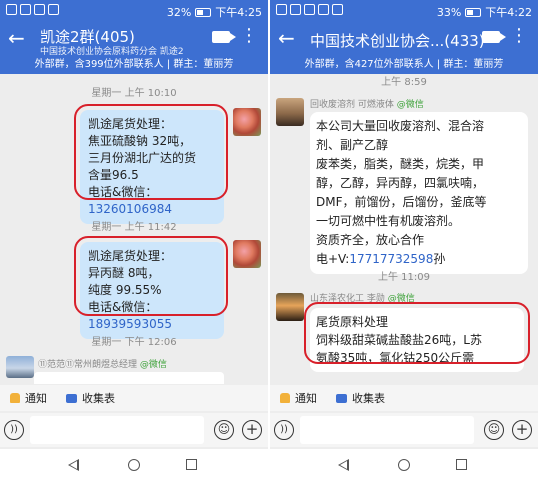  What do you see at coordinates (134, 65) in the screenshot?
I see `group-info-bar: 外部群，含399位外部联系人 | 群主：董丽芳` at bounding box center [134, 65].